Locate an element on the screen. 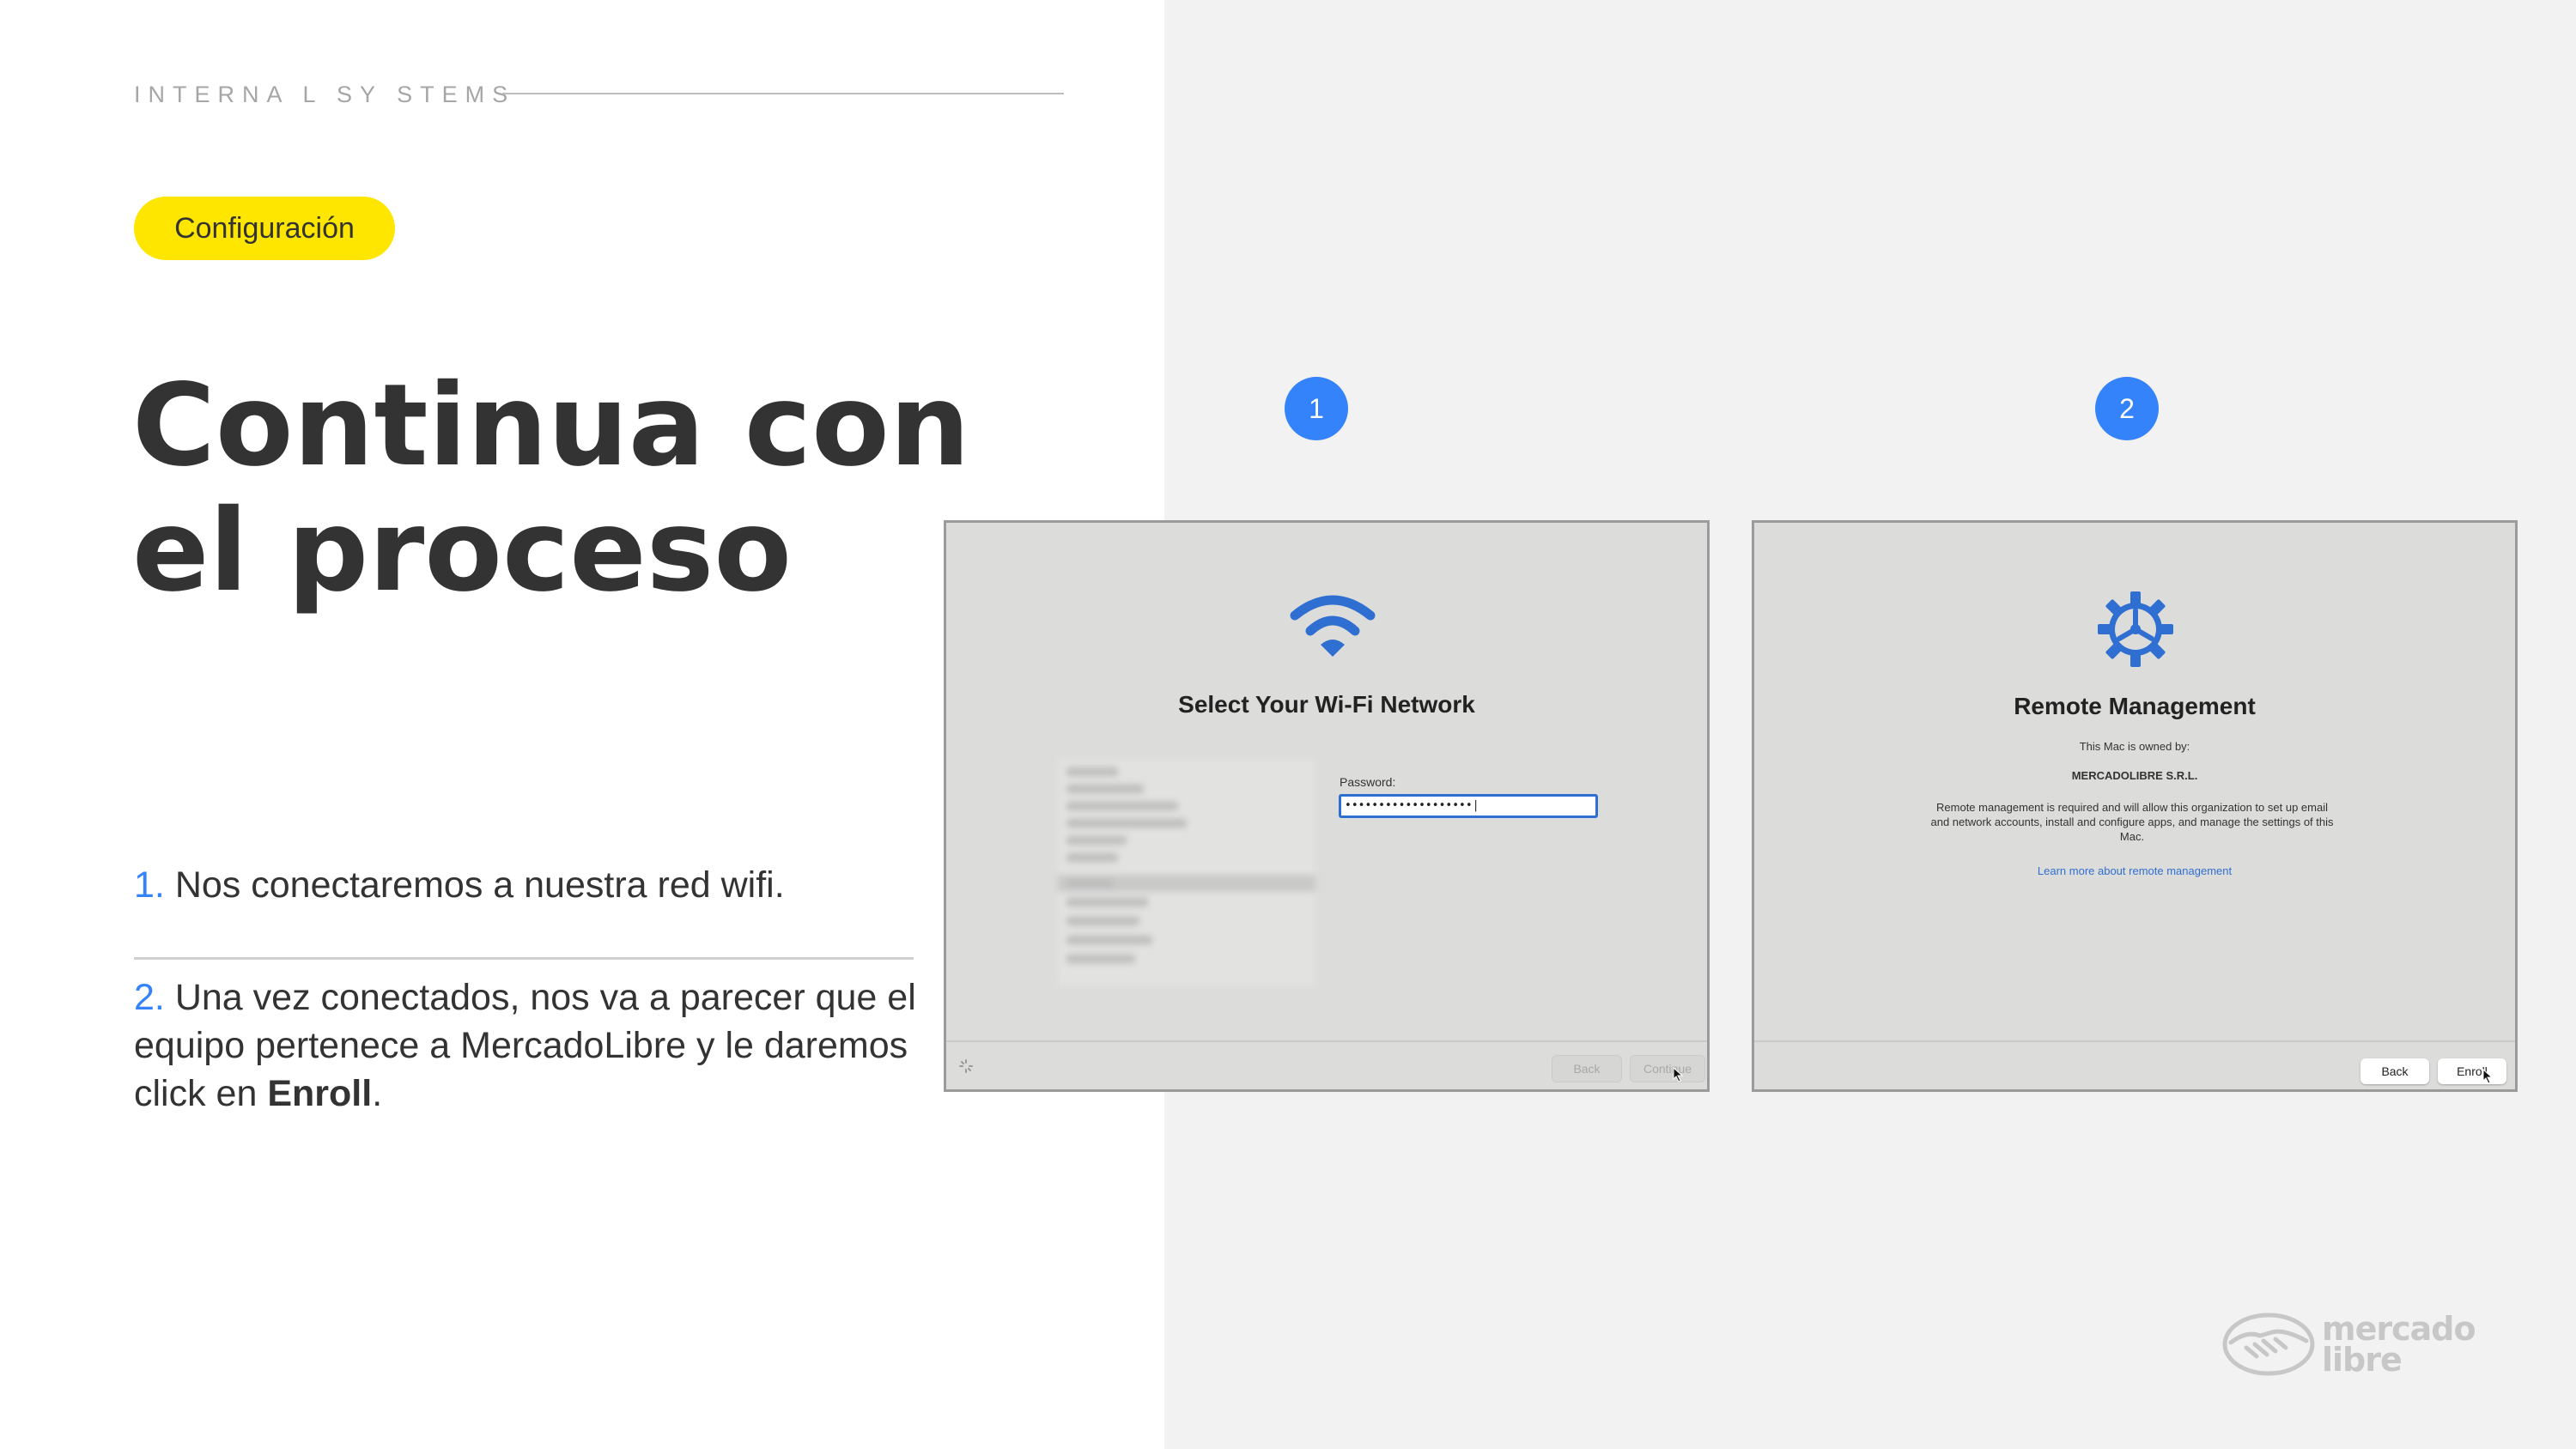 The height and width of the screenshot is (1449, 2576). page-title-line-2: el proceso is located at coordinates (463, 551).